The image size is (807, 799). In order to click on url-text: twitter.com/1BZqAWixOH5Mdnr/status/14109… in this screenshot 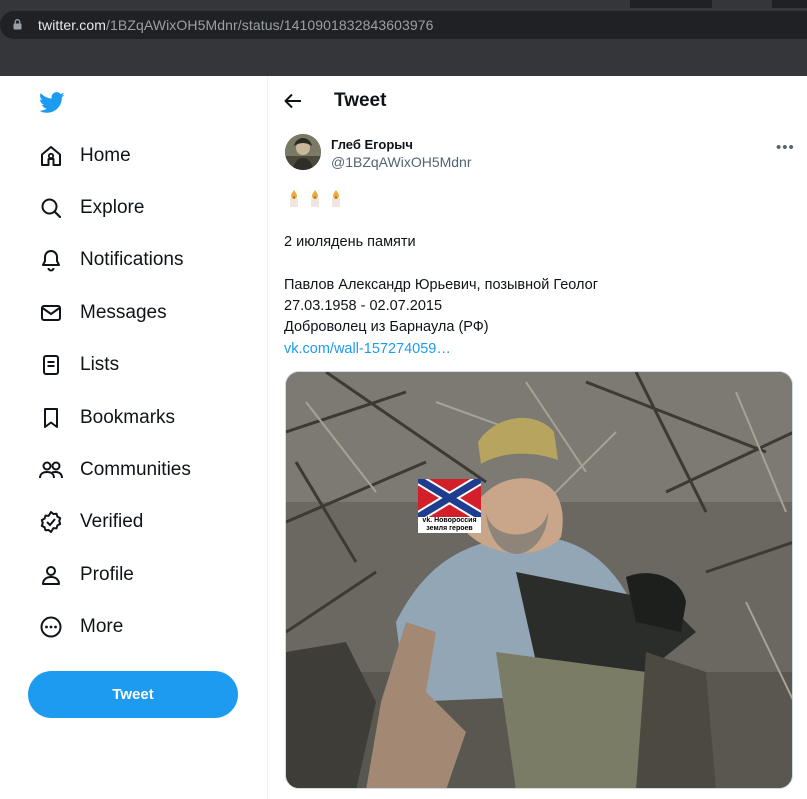, I will do `click(236, 25)`.